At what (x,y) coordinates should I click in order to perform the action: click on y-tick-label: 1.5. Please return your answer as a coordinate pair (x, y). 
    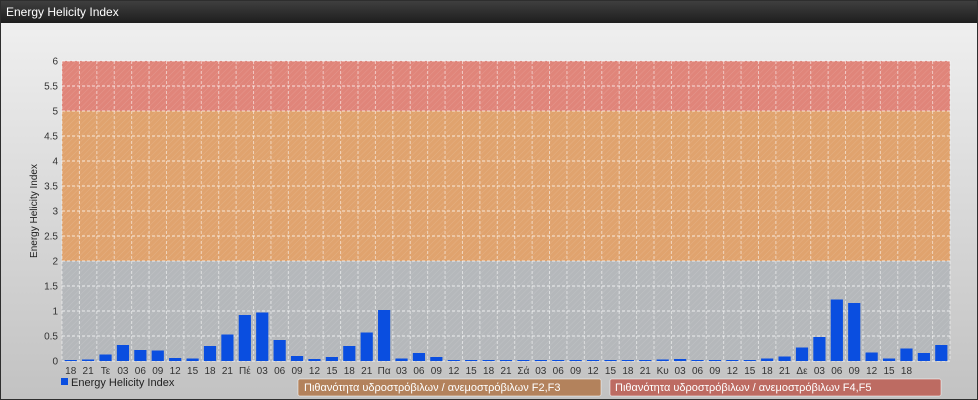
    Looking at the image, I should click on (51, 287).